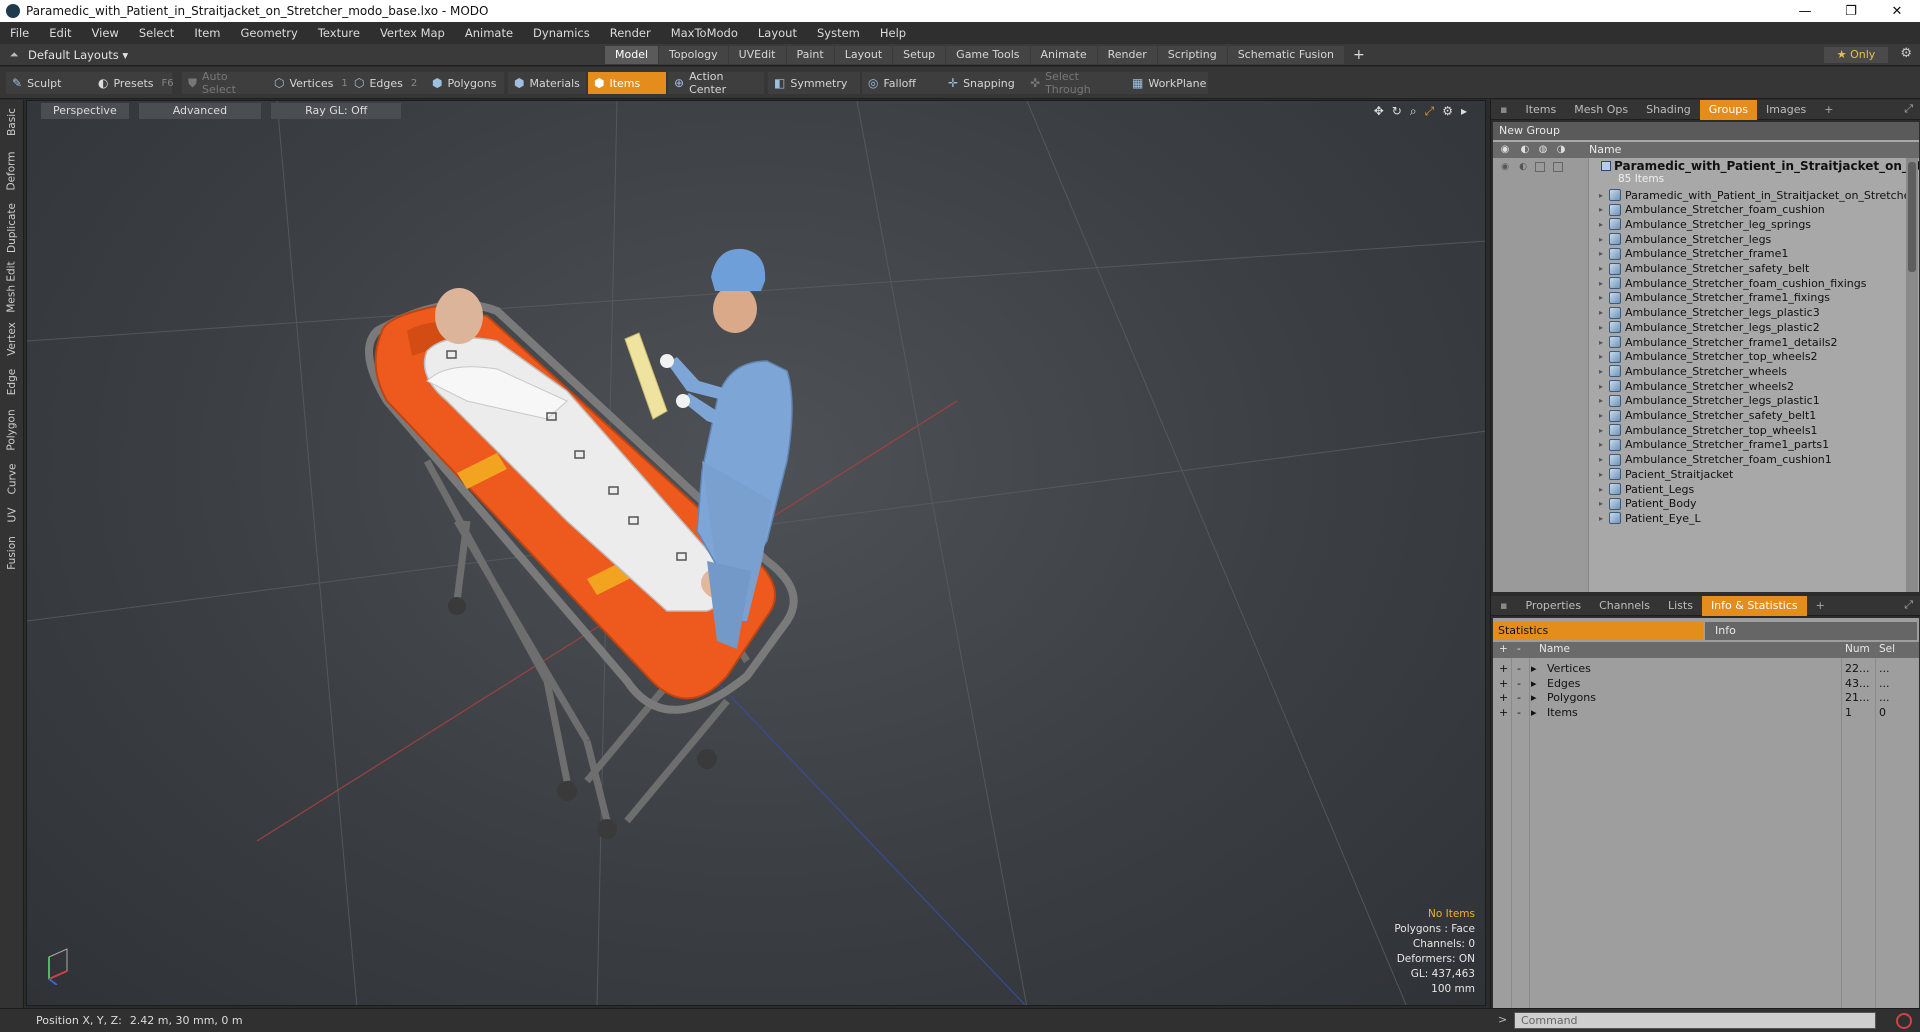 The height and width of the screenshot is (1032, 1920). I want to click on menu-animate: Animate, so click(489, 33).